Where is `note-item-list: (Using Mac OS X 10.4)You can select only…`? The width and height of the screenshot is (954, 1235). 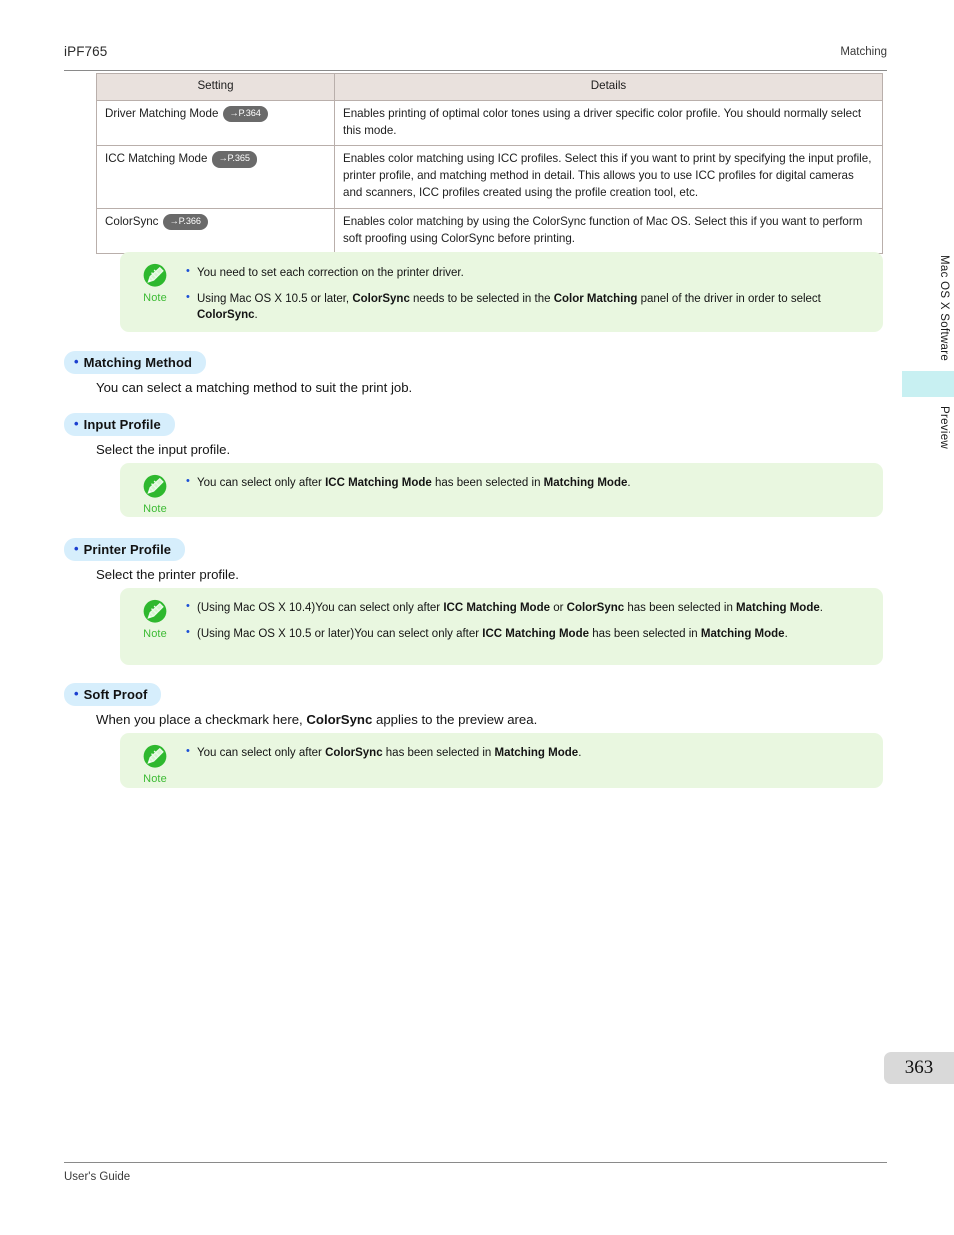 note-item-list: (Using Mac OS X 10.4)You can select only… is located at coordinates (527, 621).